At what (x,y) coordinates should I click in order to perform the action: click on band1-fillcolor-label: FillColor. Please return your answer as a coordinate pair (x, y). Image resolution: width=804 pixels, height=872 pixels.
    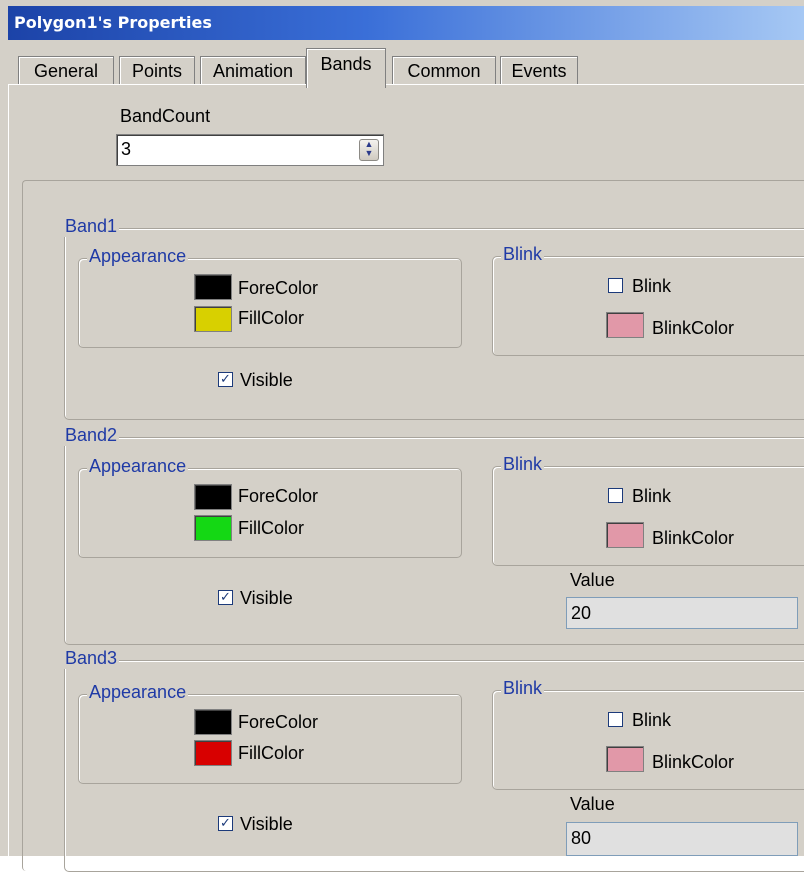
    Looking at the image, I should click on (271, 318).